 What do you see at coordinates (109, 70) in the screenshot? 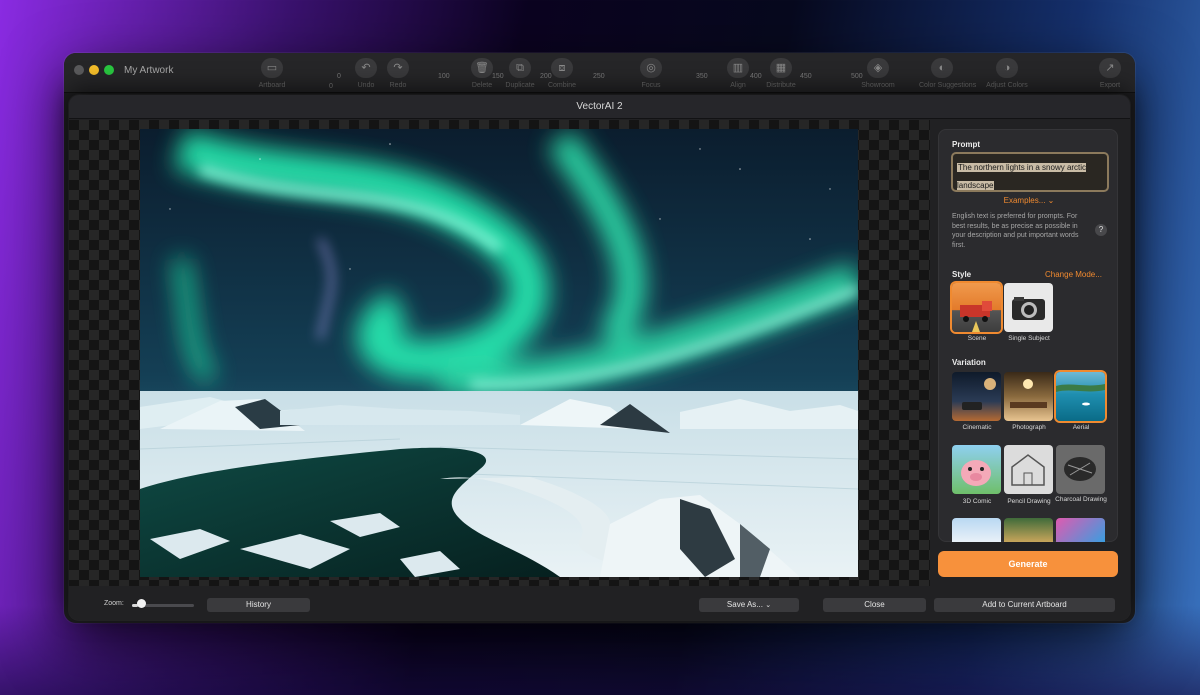
I see `zoom-window-button` at bounding box center [109, 70].